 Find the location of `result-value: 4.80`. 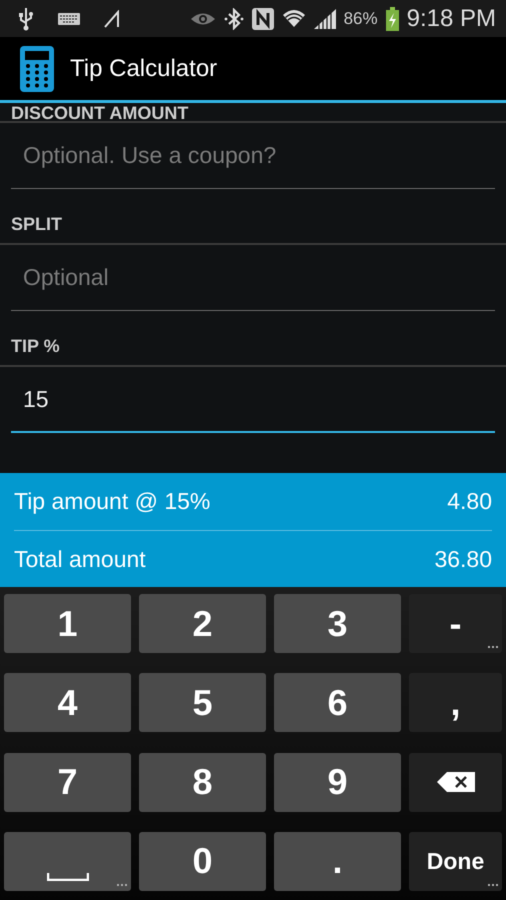

result-value: 4.80 is located at coordinates (469, 501).